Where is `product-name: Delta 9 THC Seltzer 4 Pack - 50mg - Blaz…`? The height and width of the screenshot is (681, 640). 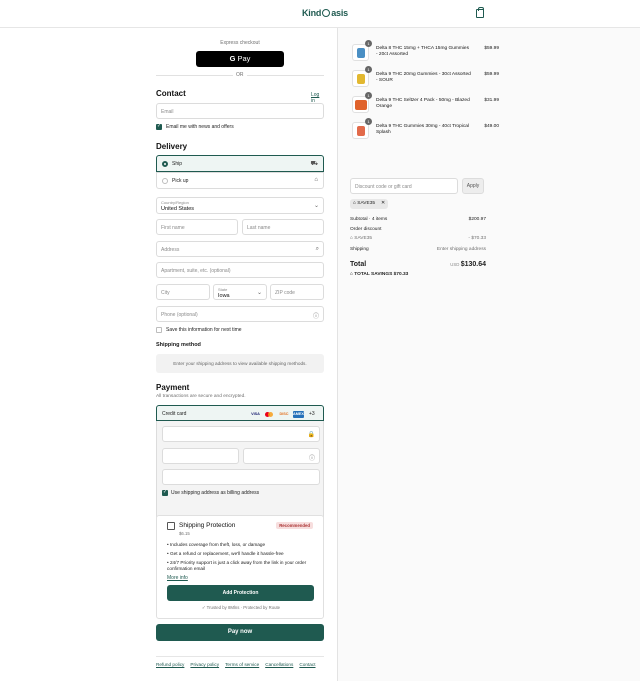
product-name: Delta 9 THC Seltzer 4 Pack - 50mg - Blaz… is located at coordinates (423, 103).